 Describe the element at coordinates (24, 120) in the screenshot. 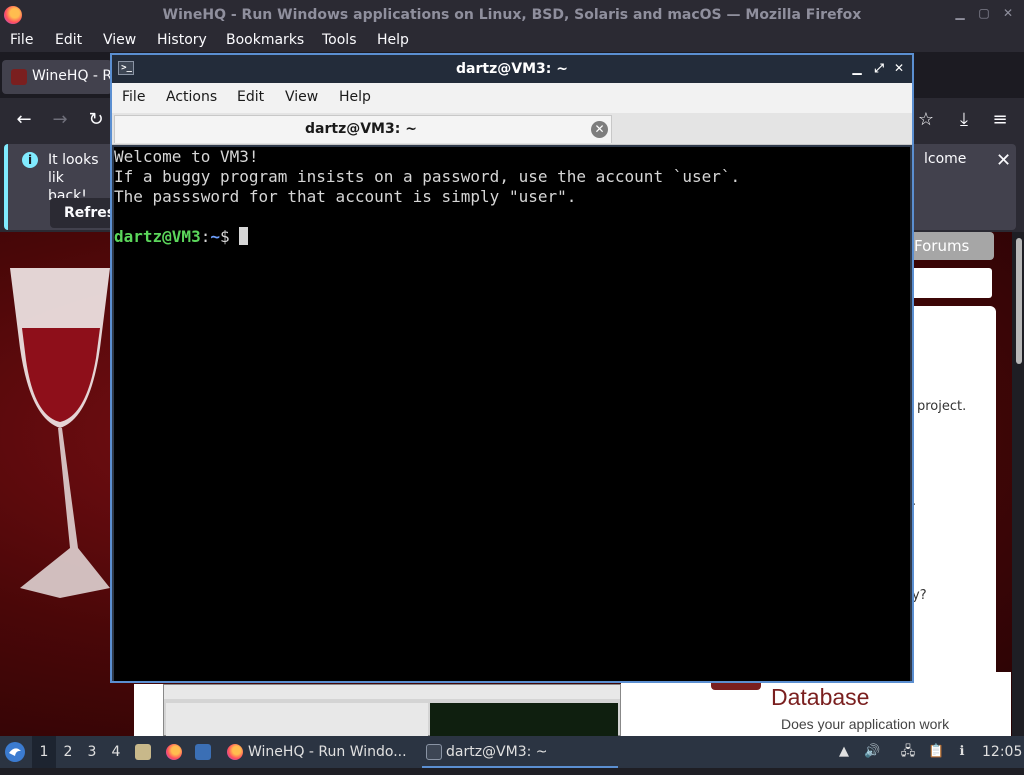

I see `back-icon: ←` at that location.